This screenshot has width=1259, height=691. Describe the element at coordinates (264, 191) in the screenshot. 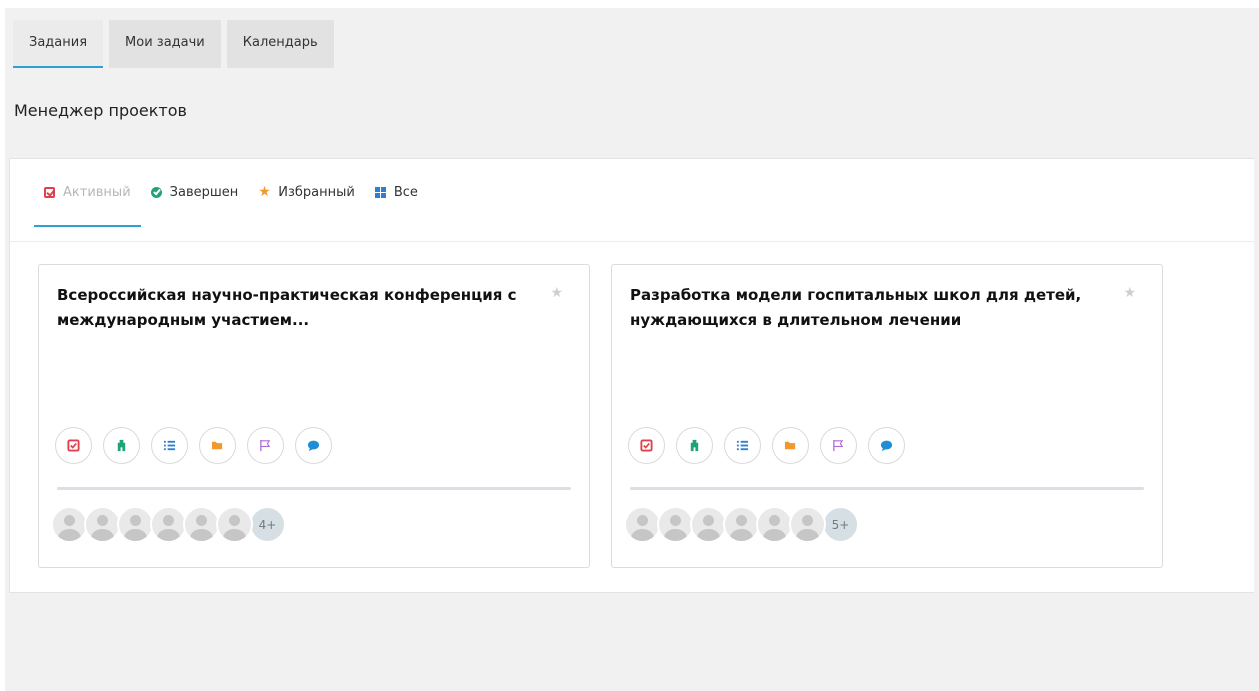

I see `star-icon: ★` at that location.